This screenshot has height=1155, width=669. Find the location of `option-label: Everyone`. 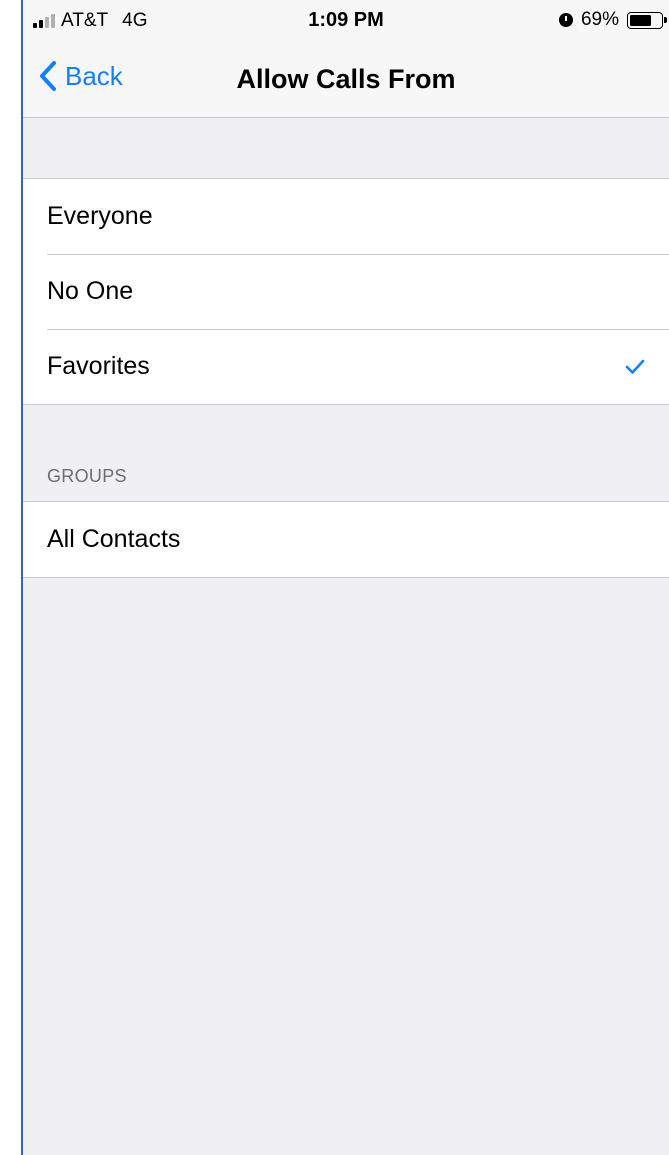

option-label: Everyone is located at coordinates (100, 216).